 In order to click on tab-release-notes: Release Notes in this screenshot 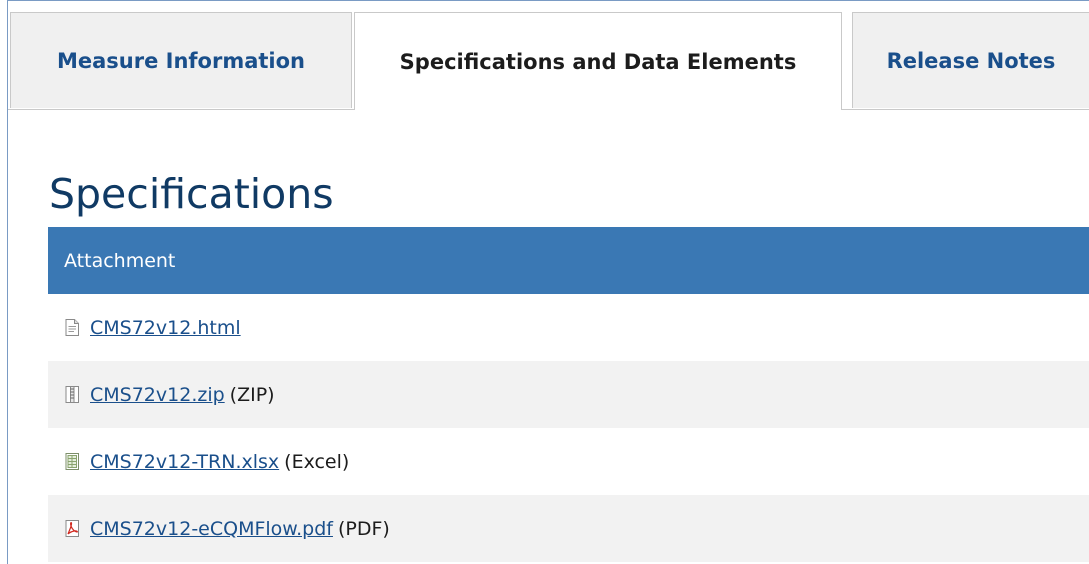, I will do `click(970, 60)`.